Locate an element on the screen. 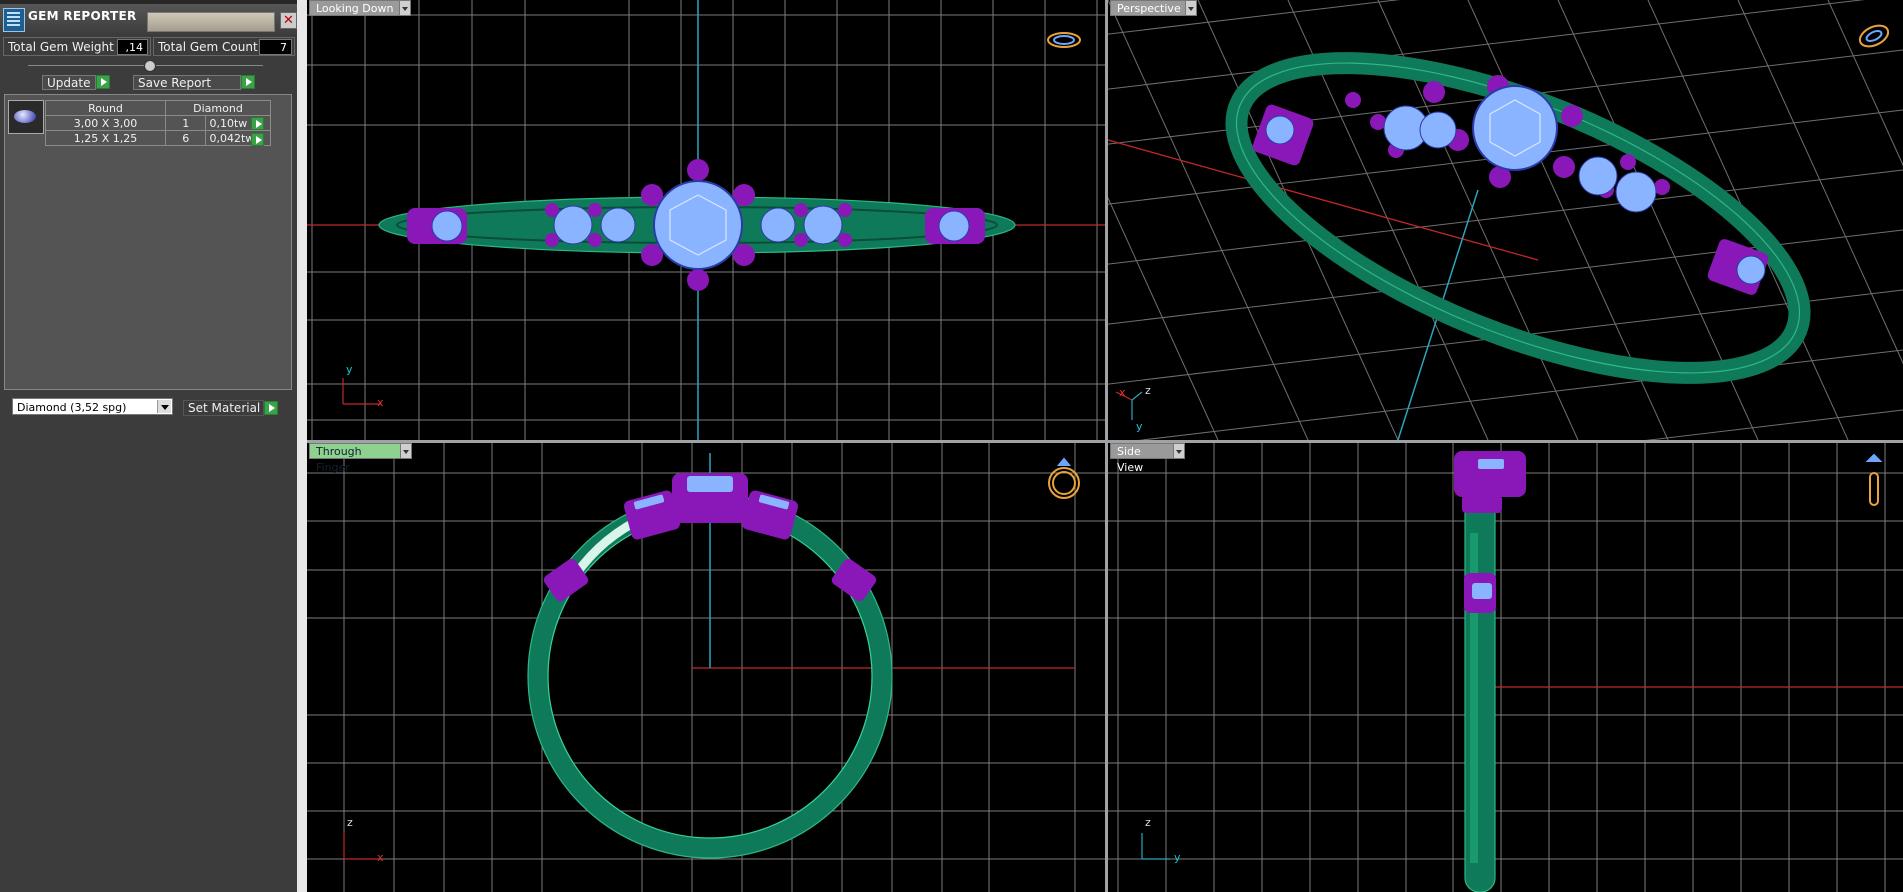  viewport-label-through-finger: Through Finger is located at coordinates (355, 458).